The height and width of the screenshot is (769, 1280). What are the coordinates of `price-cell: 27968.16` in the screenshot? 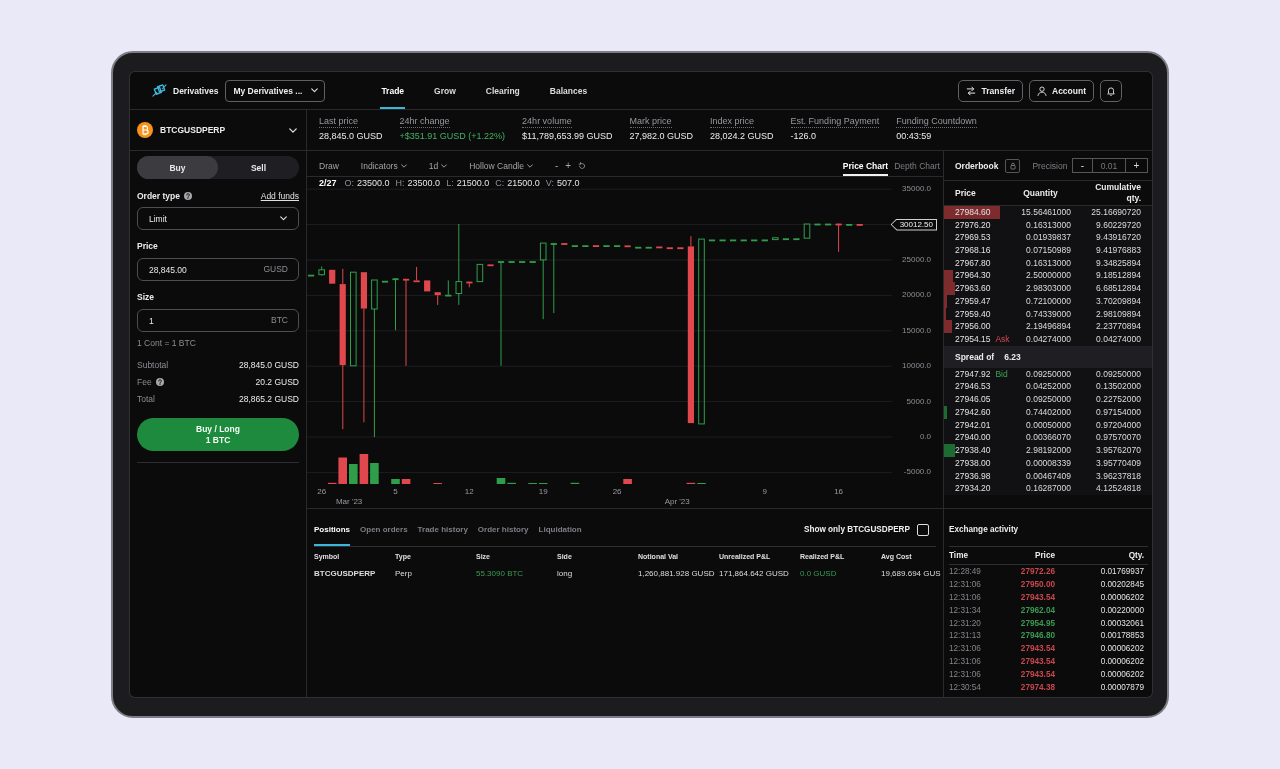 It's located at (973, 250).